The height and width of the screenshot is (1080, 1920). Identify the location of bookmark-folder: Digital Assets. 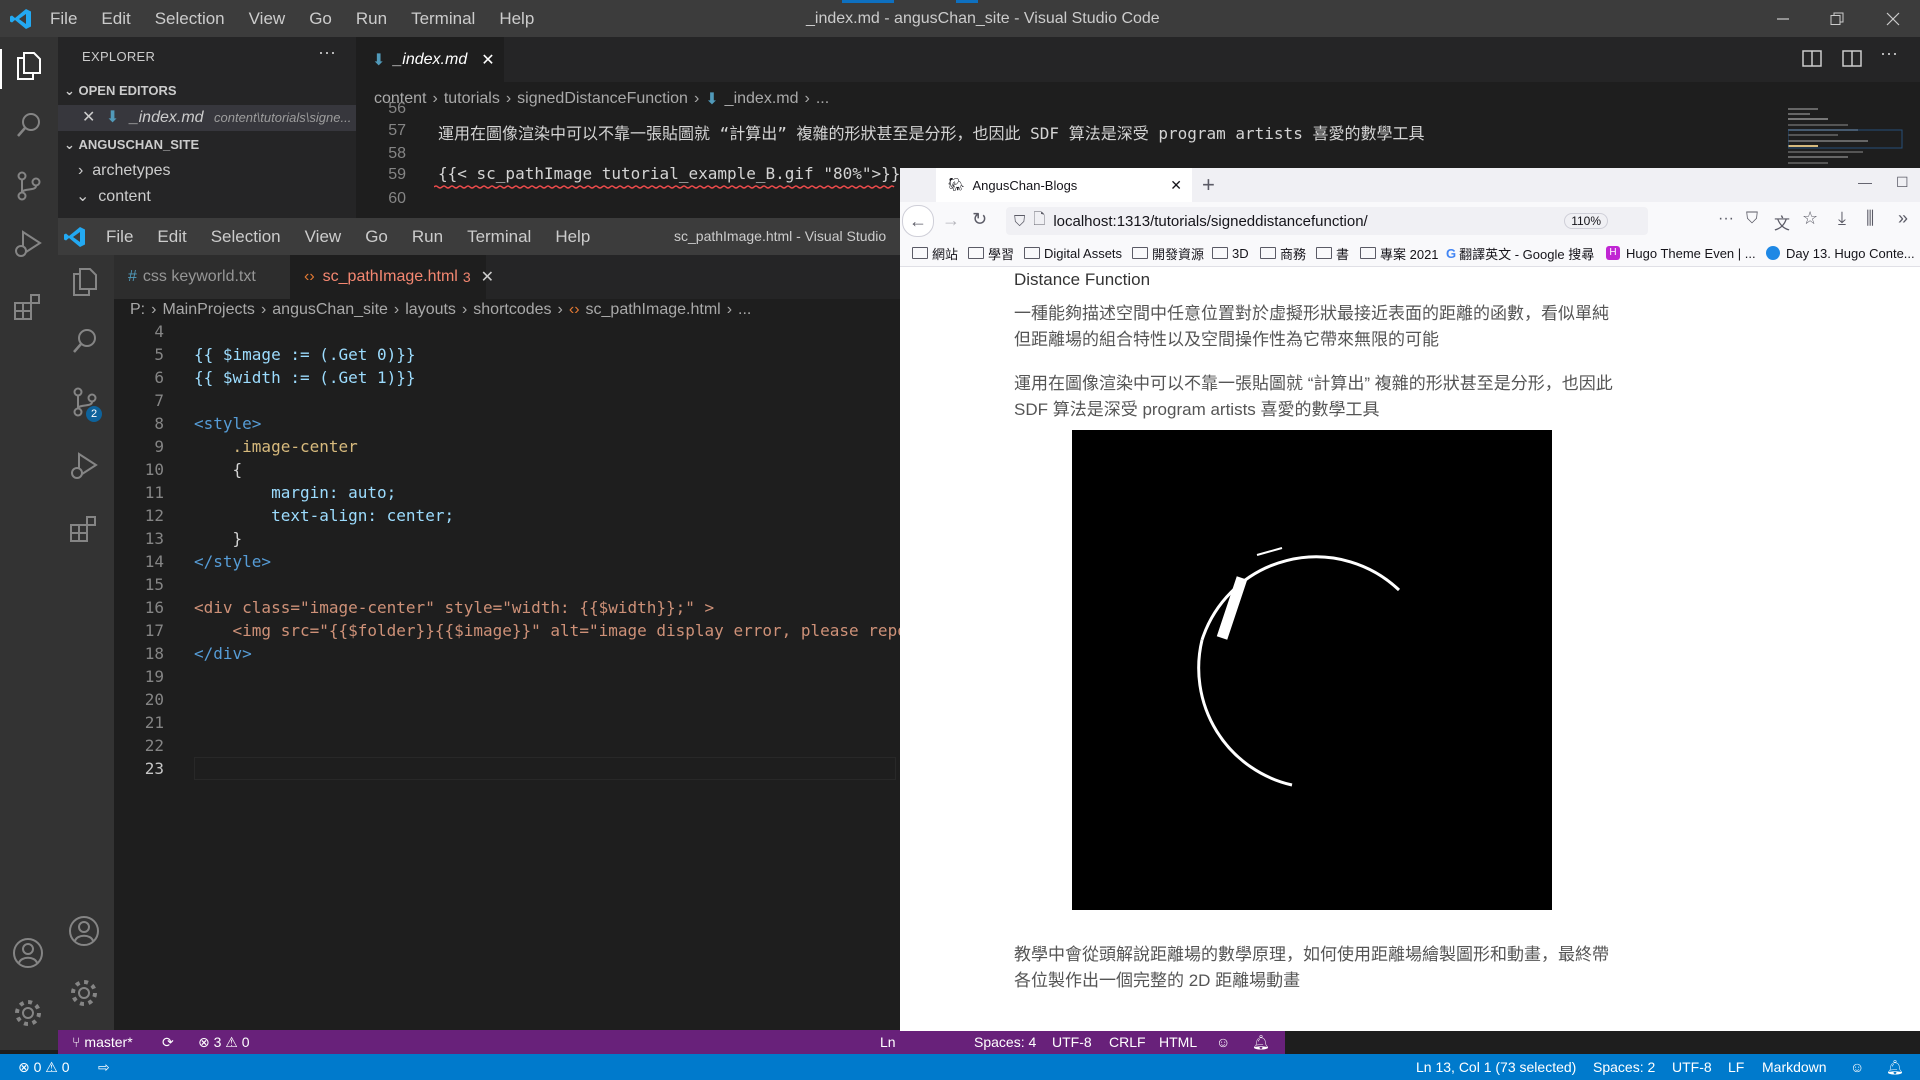
(1073, 253).